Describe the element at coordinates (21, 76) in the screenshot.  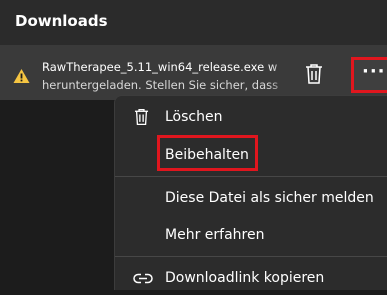
I see `warning-icon` at that location.